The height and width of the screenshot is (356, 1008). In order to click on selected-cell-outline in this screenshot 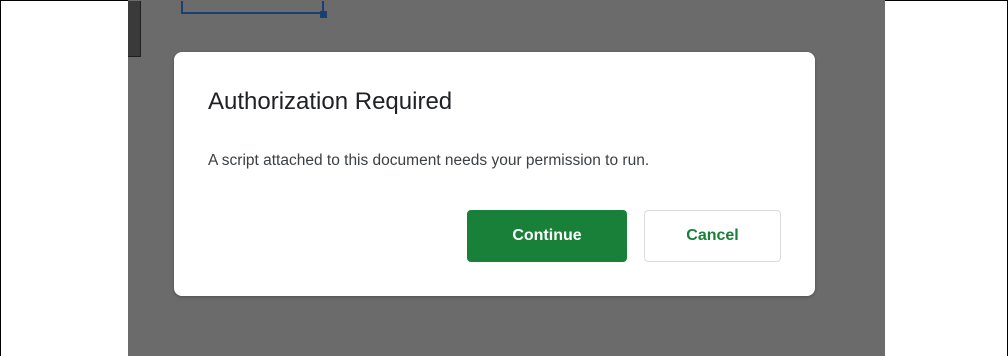, I will do `click(252, 7)`.